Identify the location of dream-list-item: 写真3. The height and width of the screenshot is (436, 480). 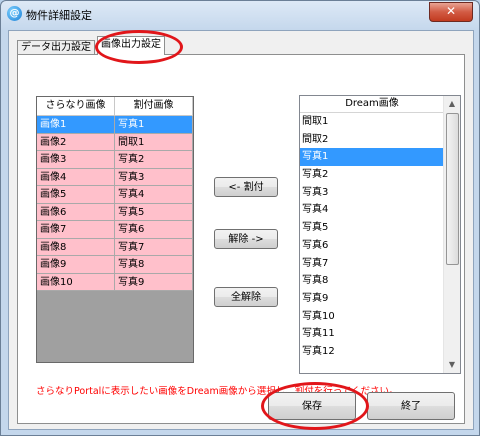
(372, 193).